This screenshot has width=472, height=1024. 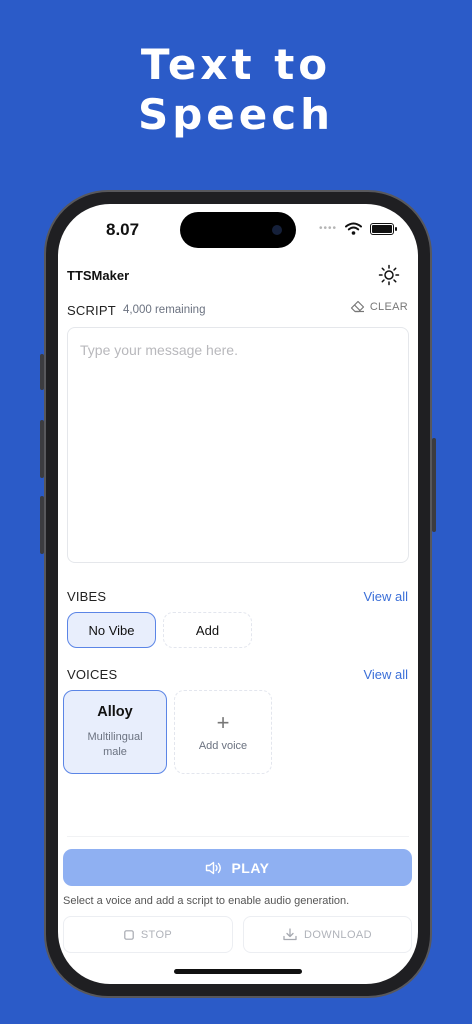 I want to click on play-button: PLAY, so click(x=237, y=867).